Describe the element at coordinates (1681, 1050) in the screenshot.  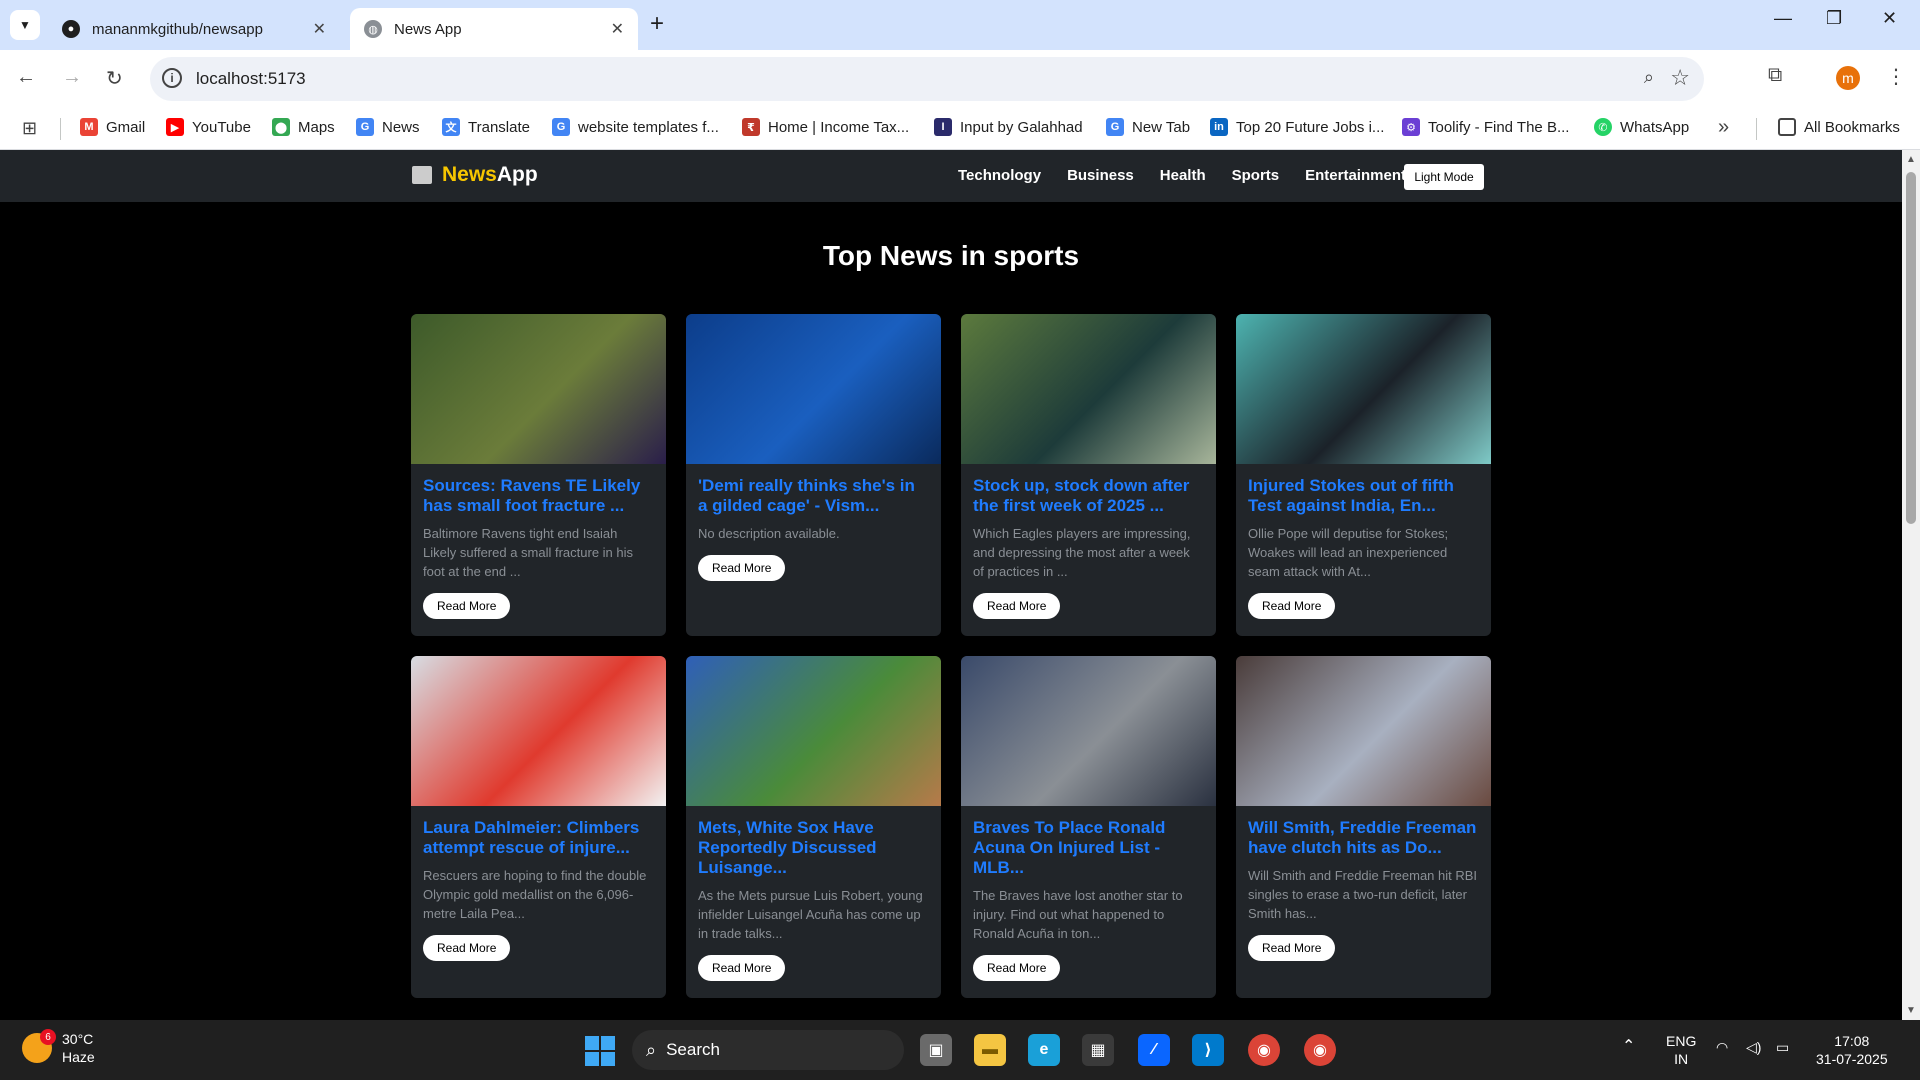
I see `language-indicator: ENG IN` at that location.